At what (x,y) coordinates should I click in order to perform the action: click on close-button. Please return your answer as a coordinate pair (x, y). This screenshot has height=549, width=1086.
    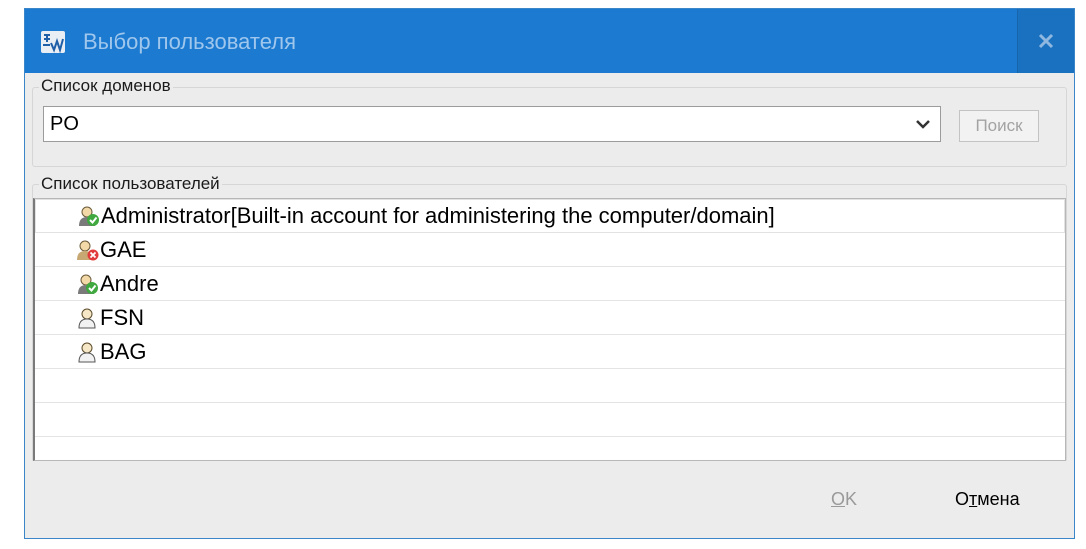
    Looking at the image, I should click on (1045, 41).